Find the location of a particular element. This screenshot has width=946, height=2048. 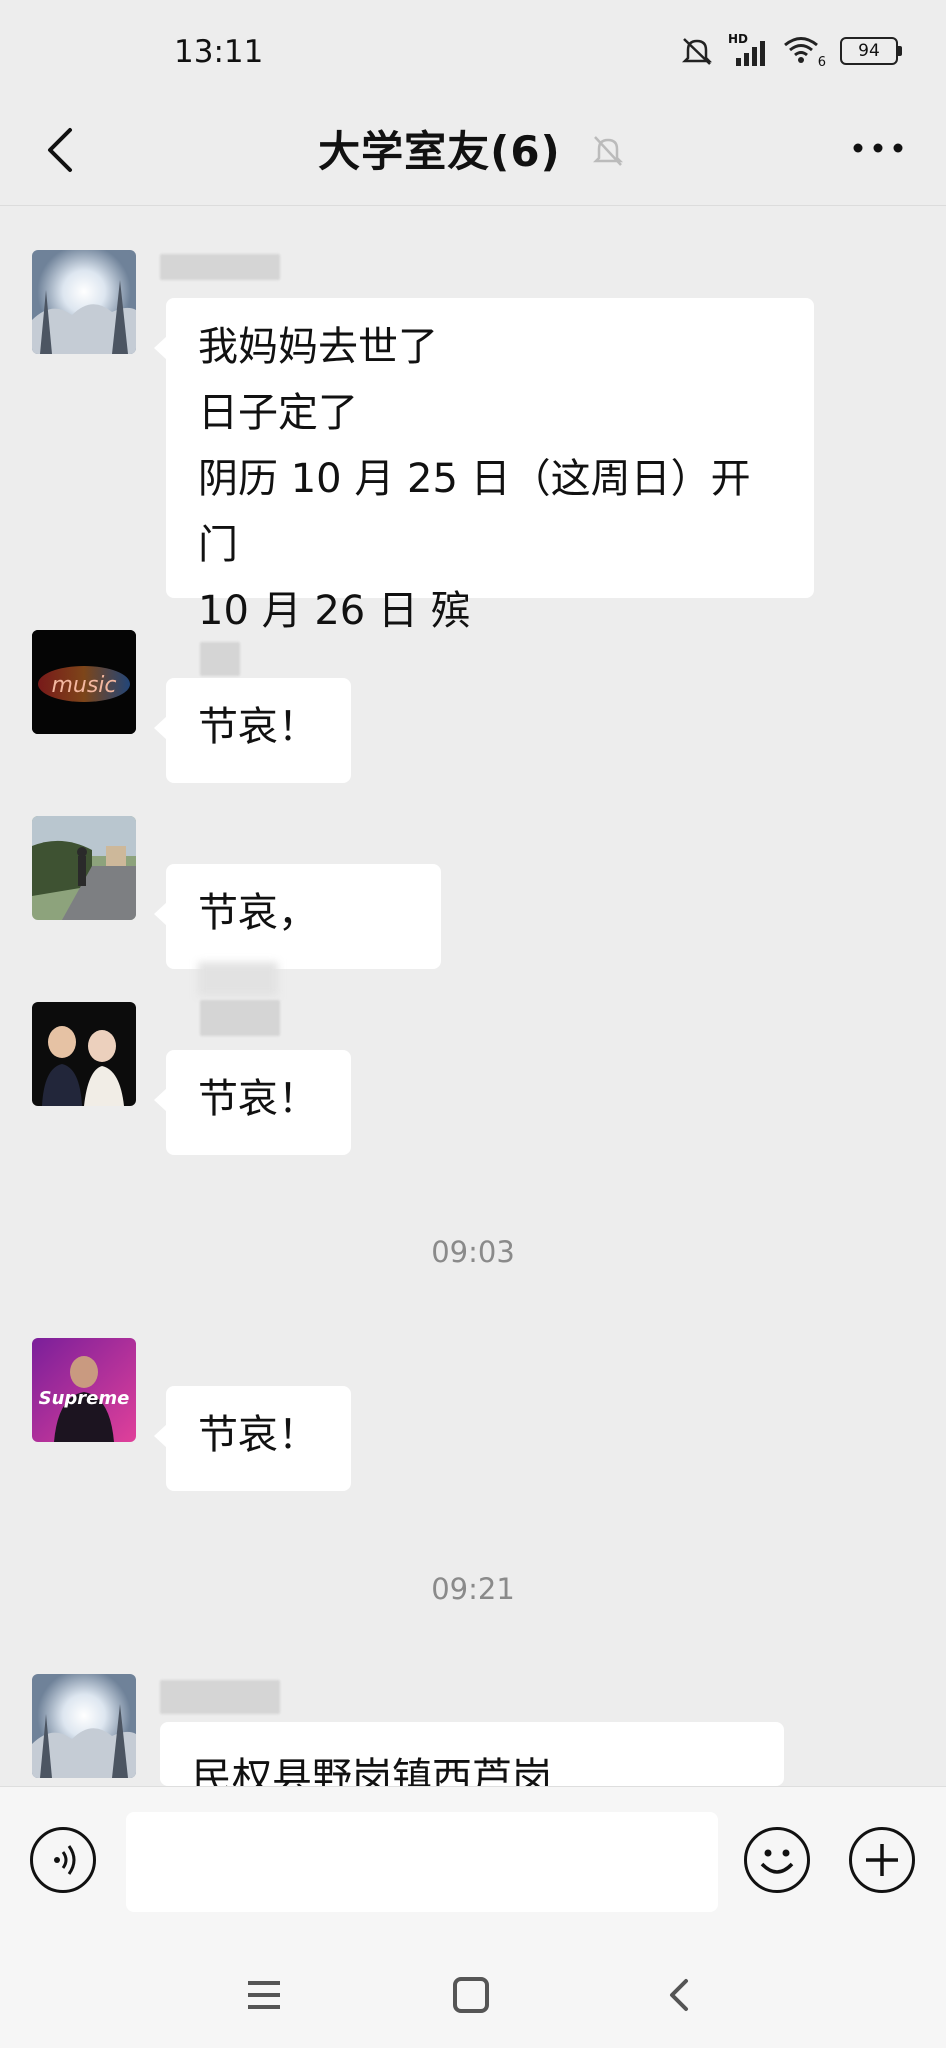

wifi-badge: 6 is located at coordinates (821, 62).